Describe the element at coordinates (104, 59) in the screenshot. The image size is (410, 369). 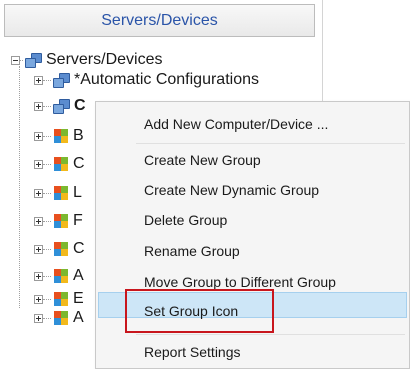
I see `tree-root-label: Servers/Devices` at that location.